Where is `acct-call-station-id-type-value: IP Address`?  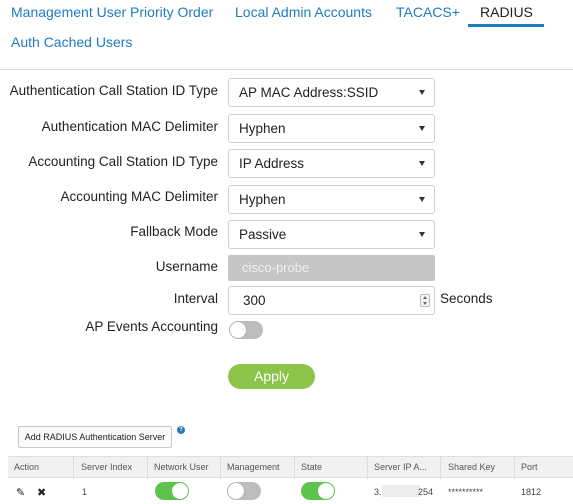 acct-call-station-id-type-value: IP Address is located at coordinates (272, 163).